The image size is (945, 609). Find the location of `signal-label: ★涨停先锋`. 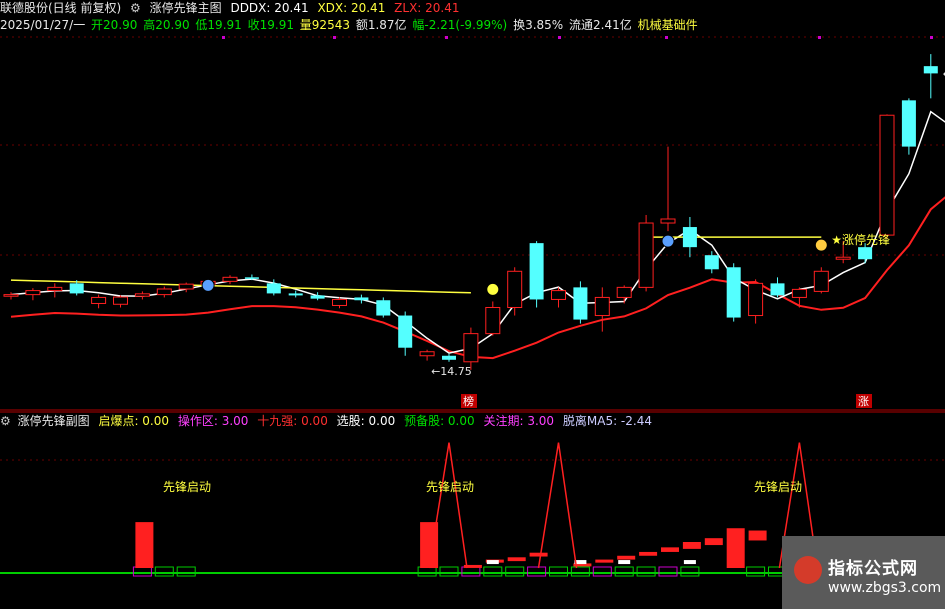

signal-label: ★涨停先锋 is located at coordinates (860, 239).